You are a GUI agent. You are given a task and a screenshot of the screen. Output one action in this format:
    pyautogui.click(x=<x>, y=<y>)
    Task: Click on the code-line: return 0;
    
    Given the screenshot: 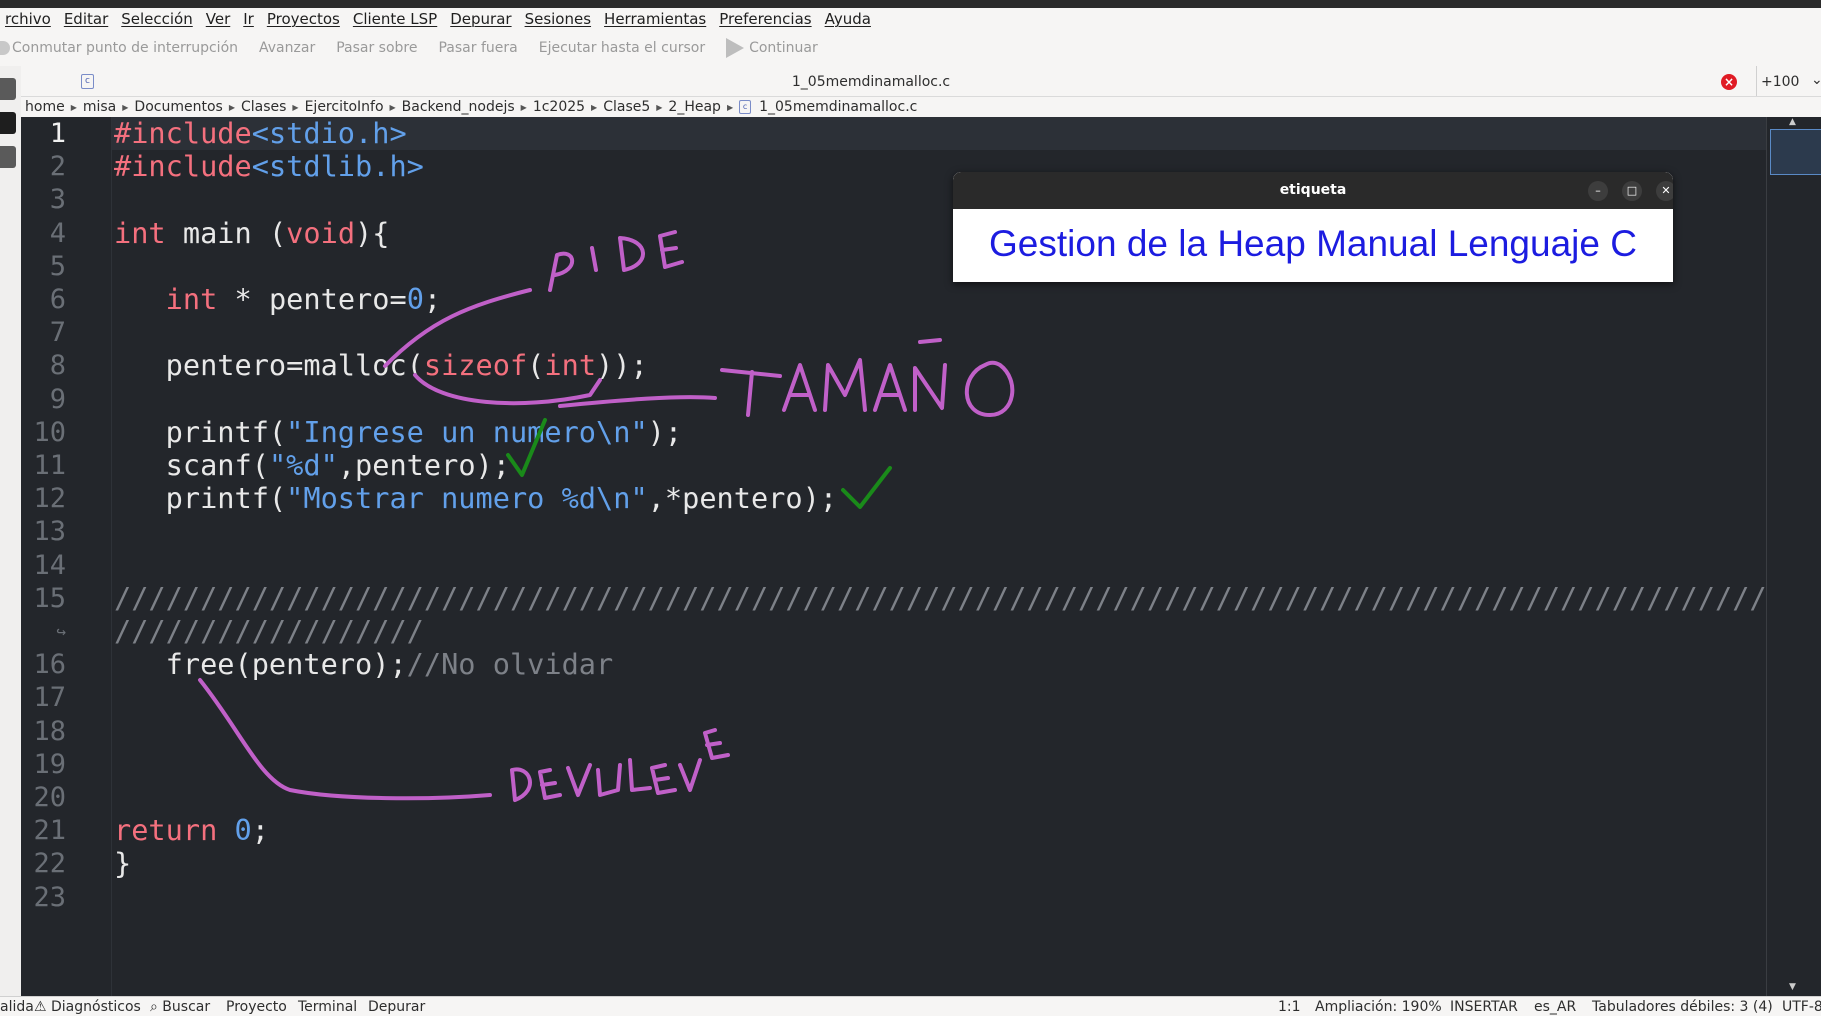 What is the action you would take?
    pyautogui.click(x=191, y=830)
    